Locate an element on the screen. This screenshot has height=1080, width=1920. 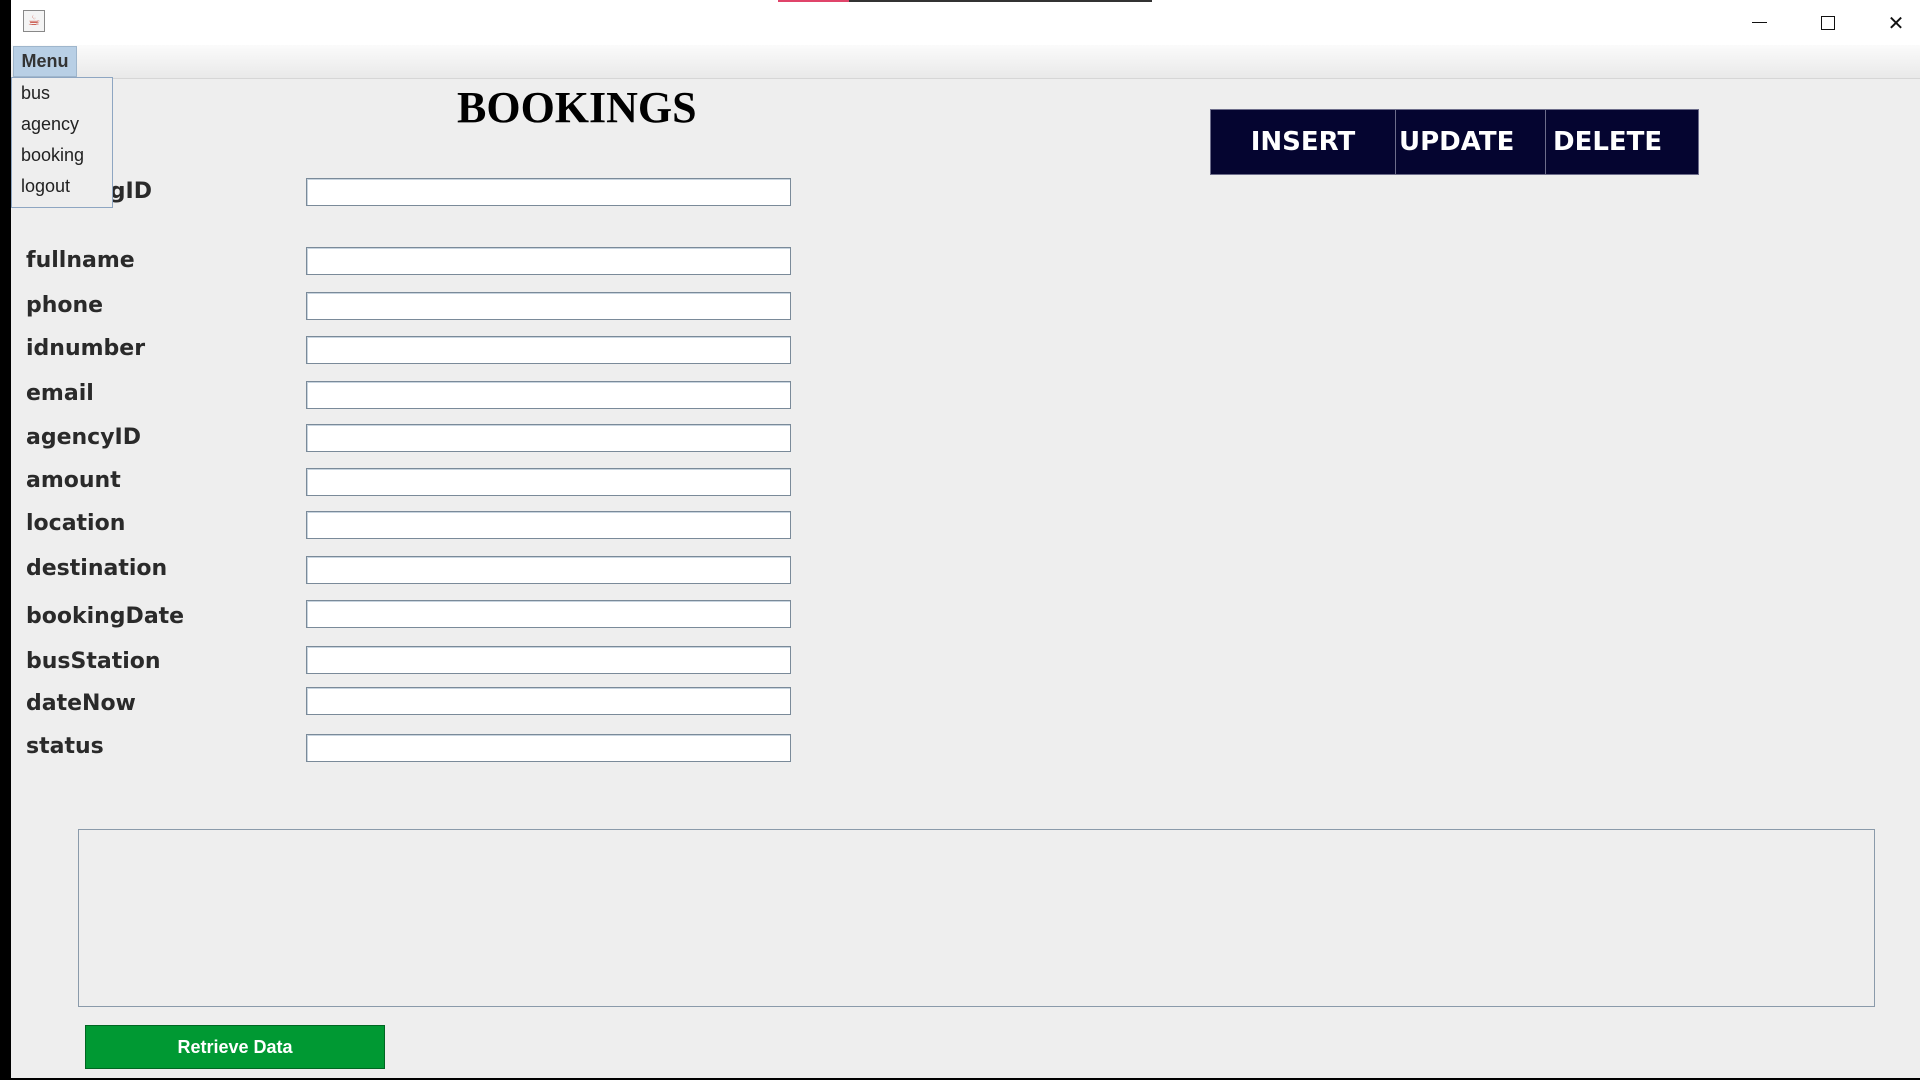
taskbar-accent-dark is located at coordinates (1000, 1).